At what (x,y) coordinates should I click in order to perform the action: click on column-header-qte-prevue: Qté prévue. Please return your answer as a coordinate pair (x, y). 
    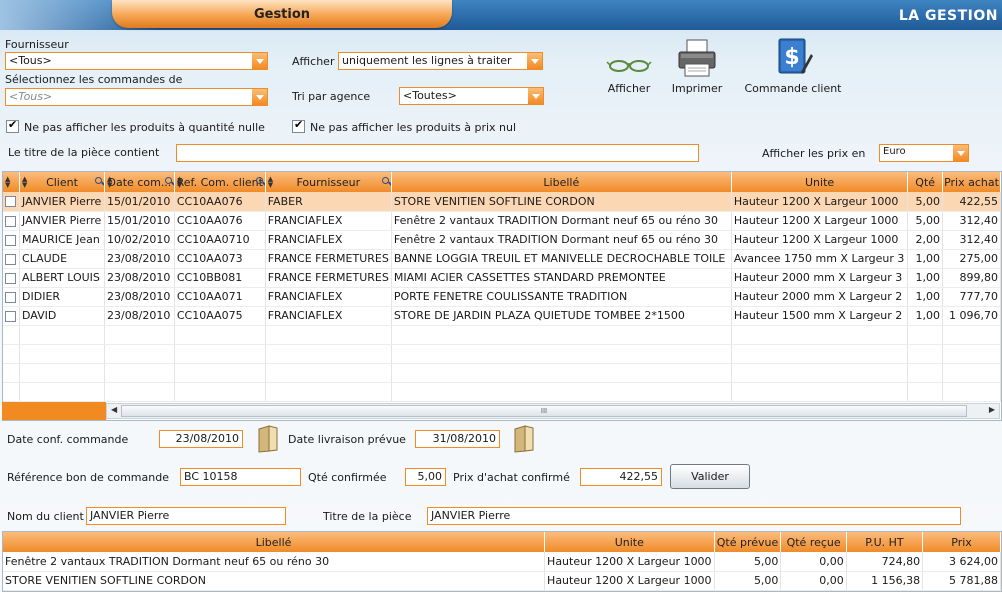
    Looking at the image, I should click on (748, 542).